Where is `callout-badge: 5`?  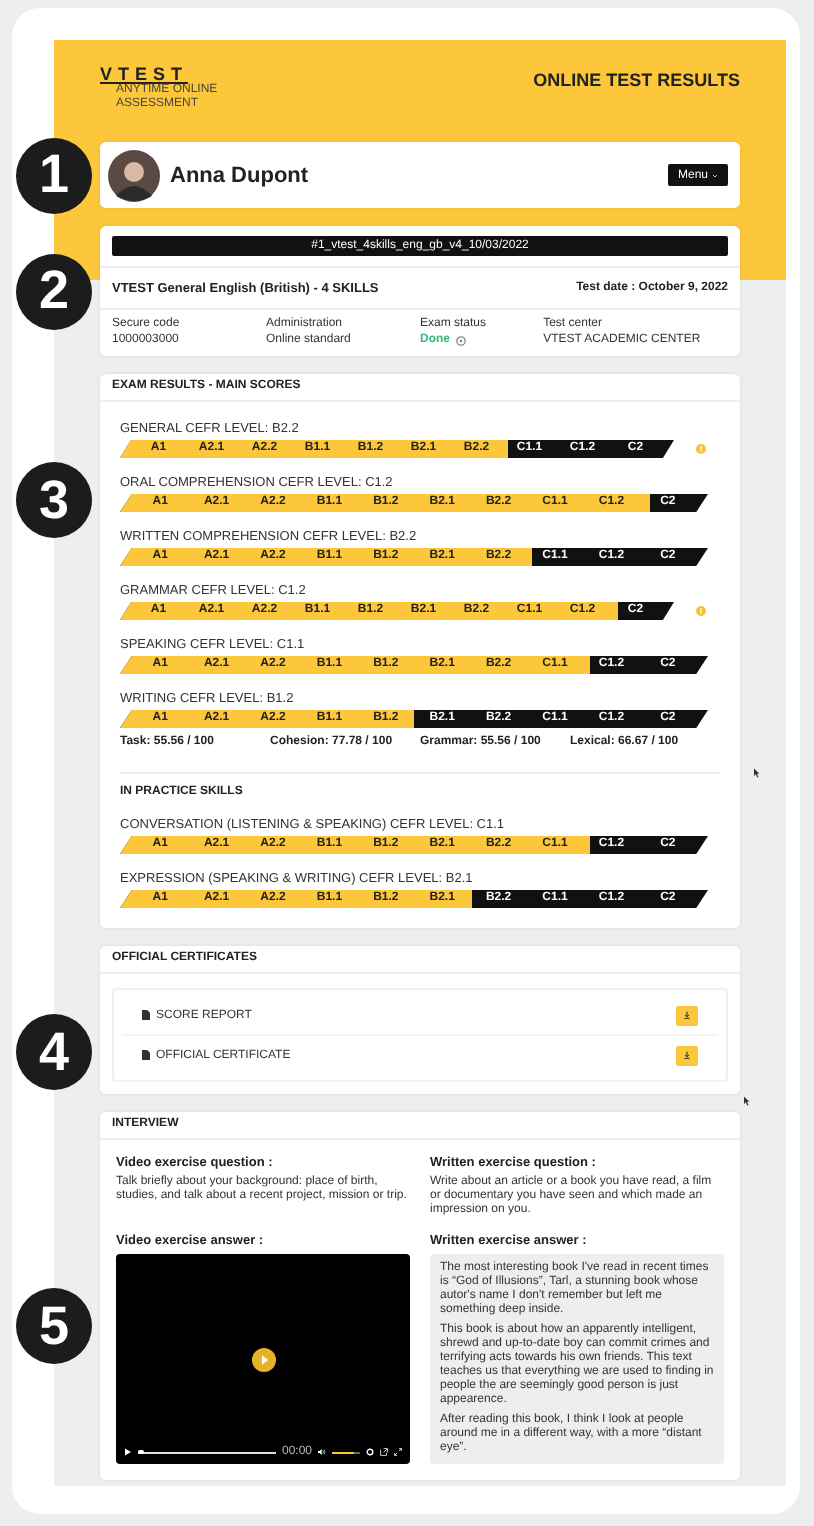 callout-badge: 5 is located at coordinates (54, 1326).